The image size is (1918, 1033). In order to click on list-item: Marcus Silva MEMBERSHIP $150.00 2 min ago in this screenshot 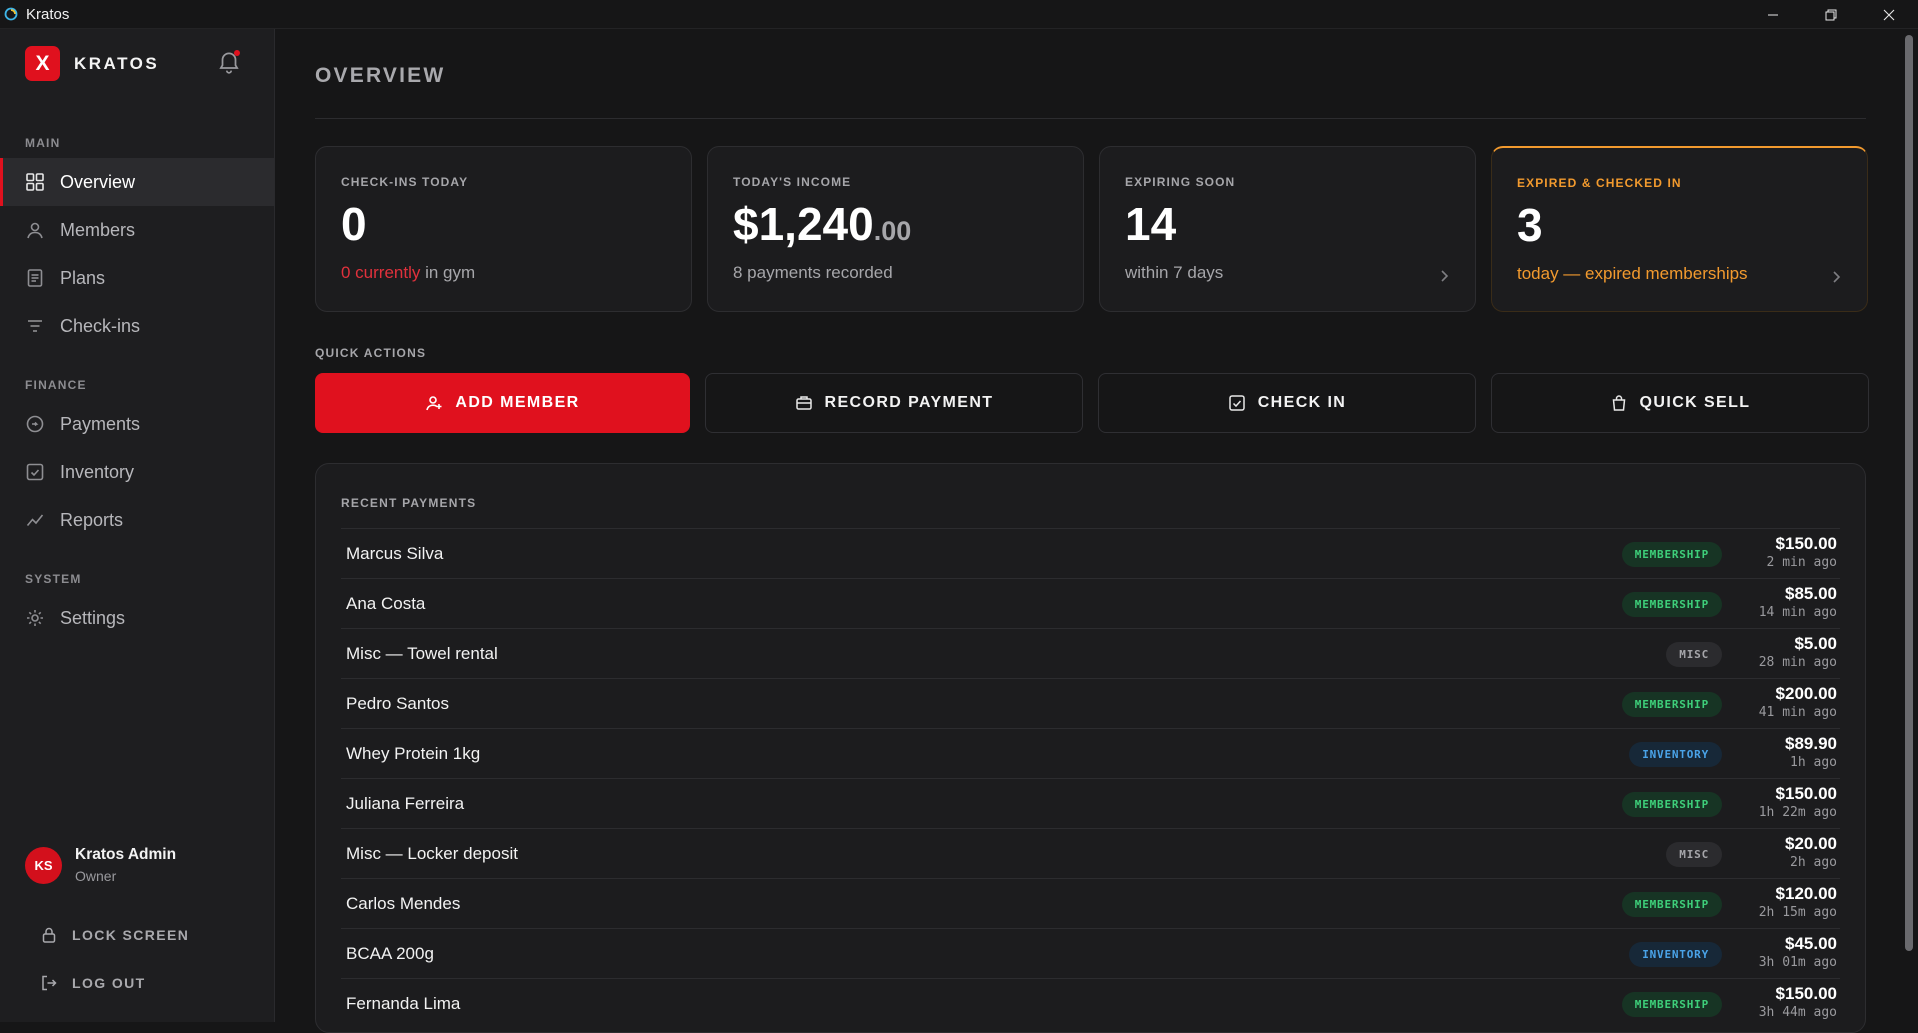, I will do `click(1090, 553)`.